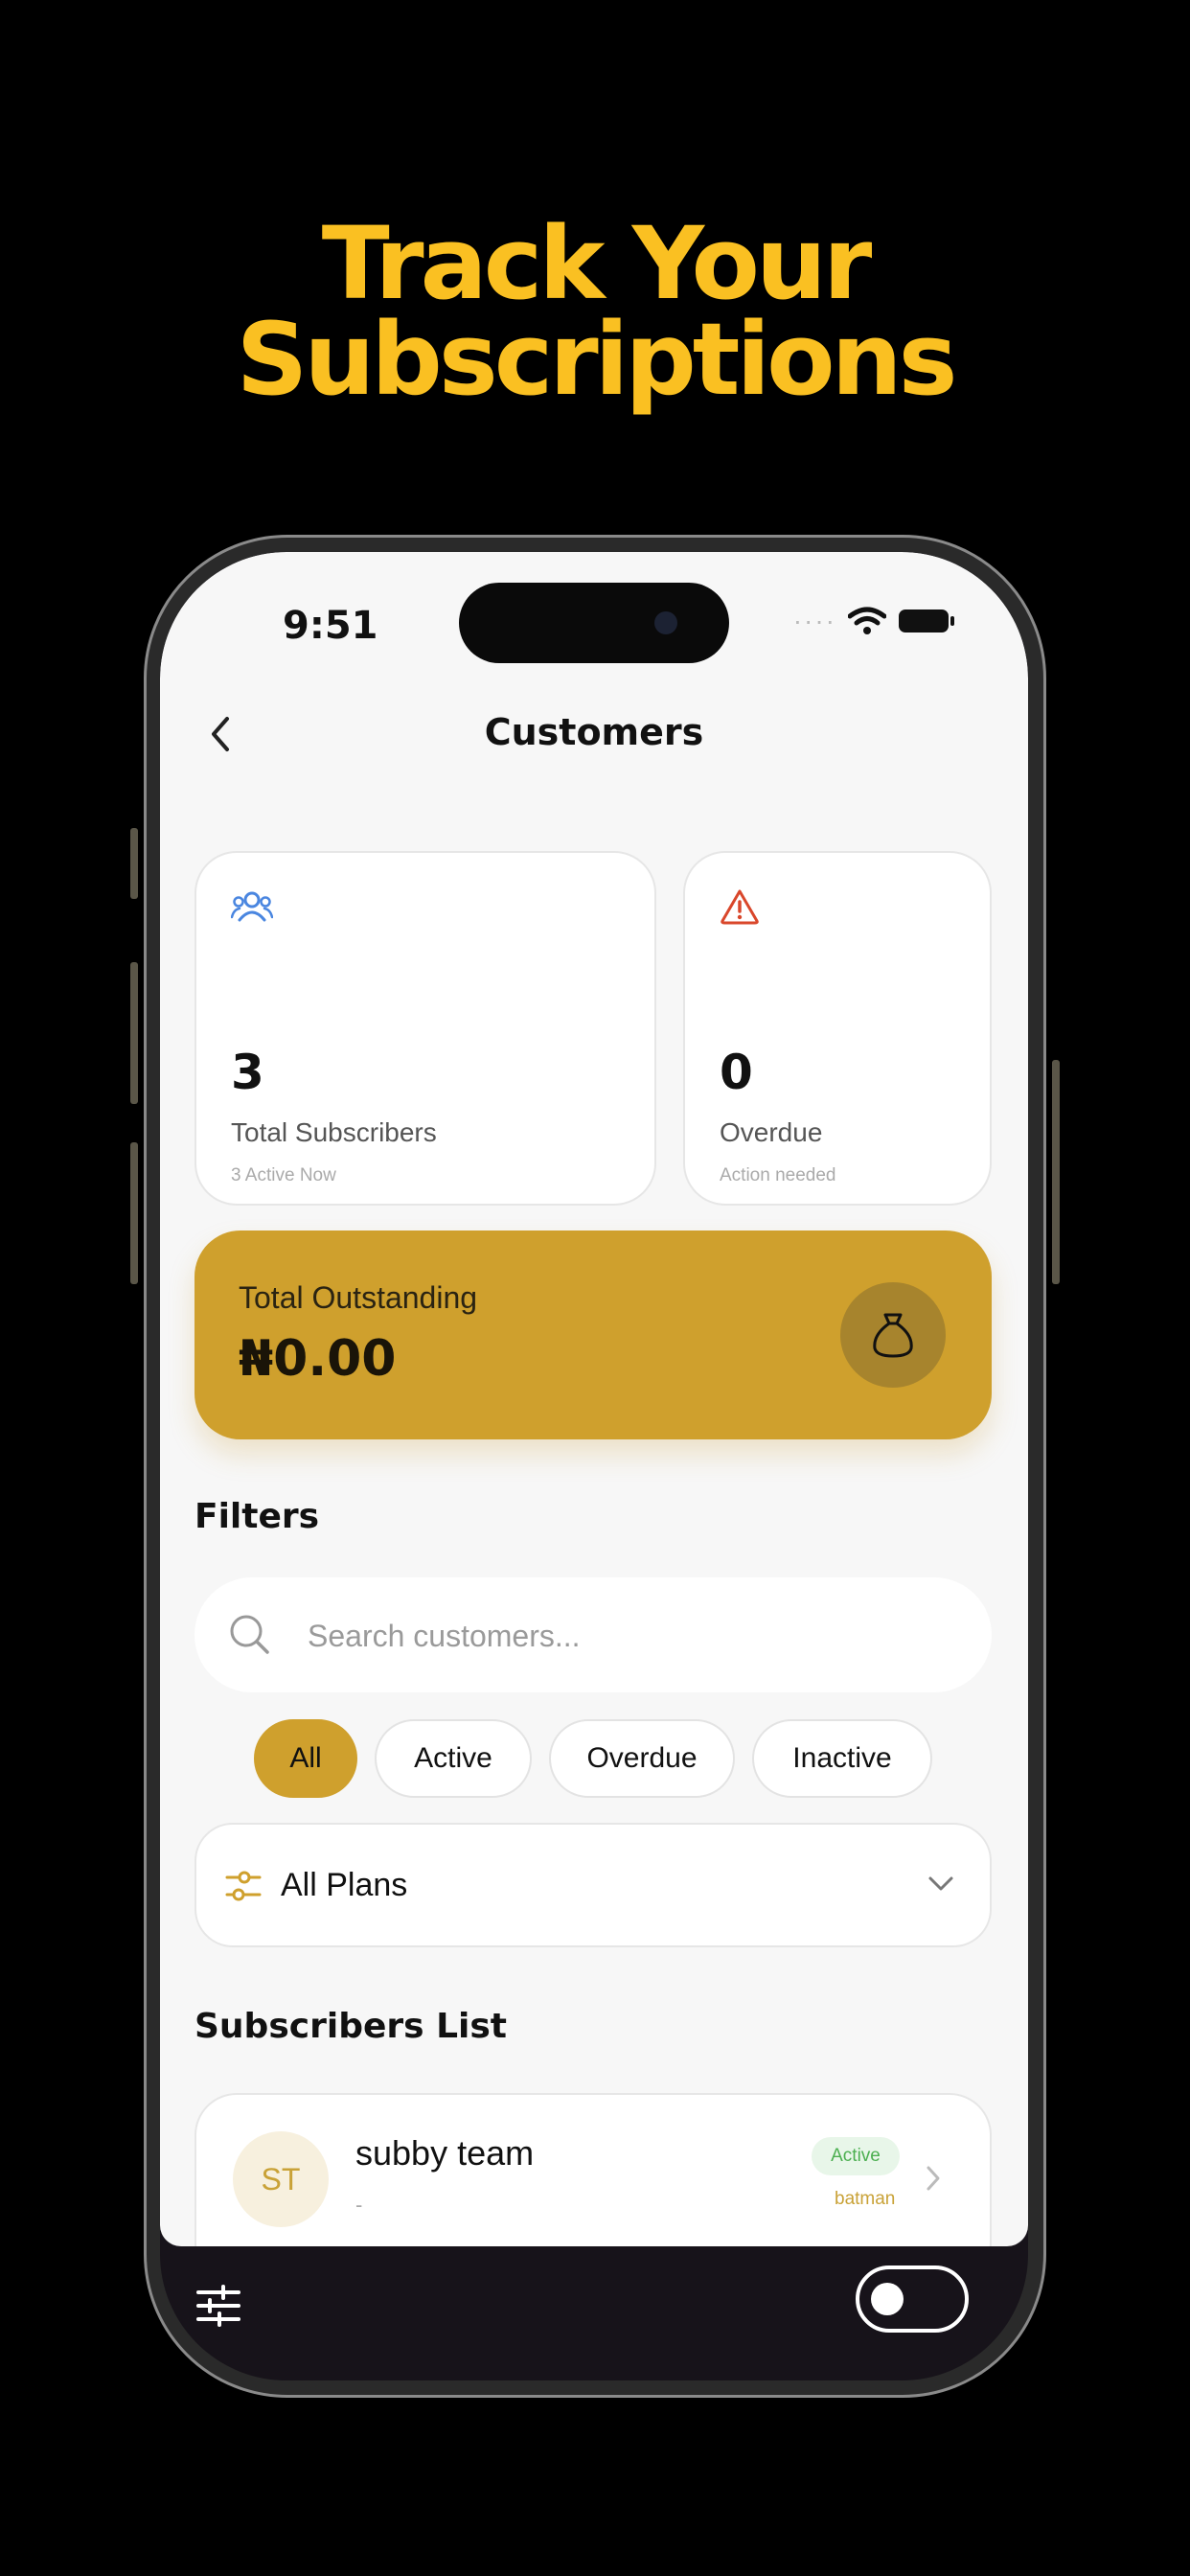 The image size is (1190, 2576). I want to click on search-input, so click(634, 1636).